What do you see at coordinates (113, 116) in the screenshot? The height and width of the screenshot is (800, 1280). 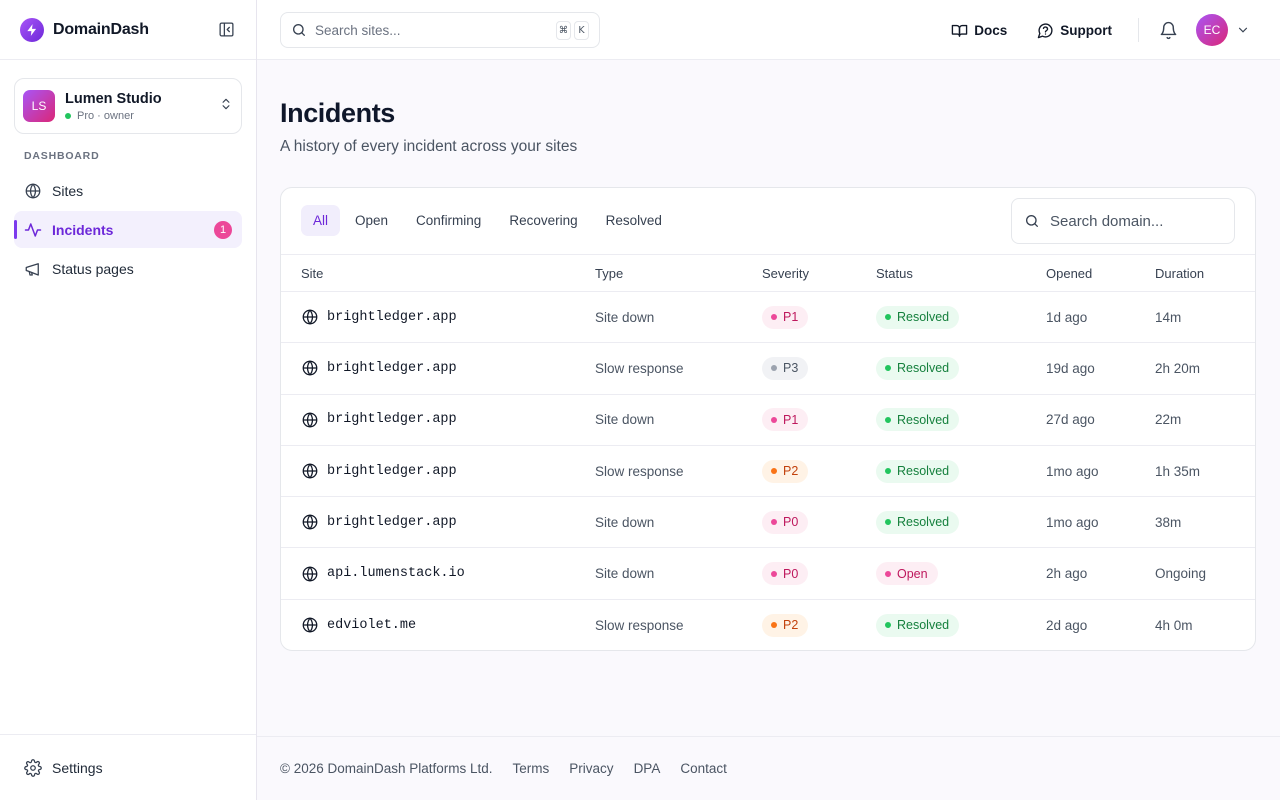 I see `workspace-plan: Pro · owner` at bounding box center [113, 116].